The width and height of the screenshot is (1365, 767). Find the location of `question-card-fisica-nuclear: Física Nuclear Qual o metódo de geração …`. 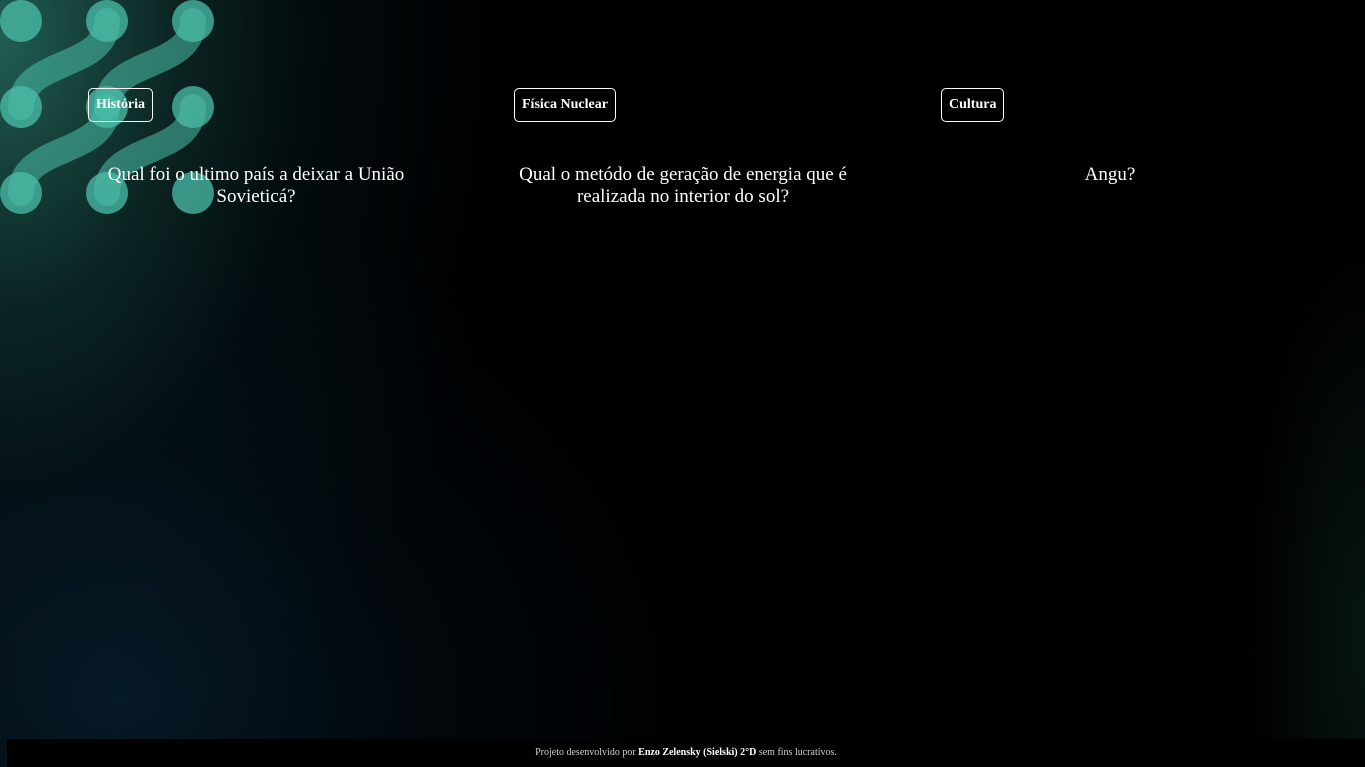

question-card-fisica-nuclear: Física Nuclear Qual o metódo de geração … is located at coordinates (684, 147).